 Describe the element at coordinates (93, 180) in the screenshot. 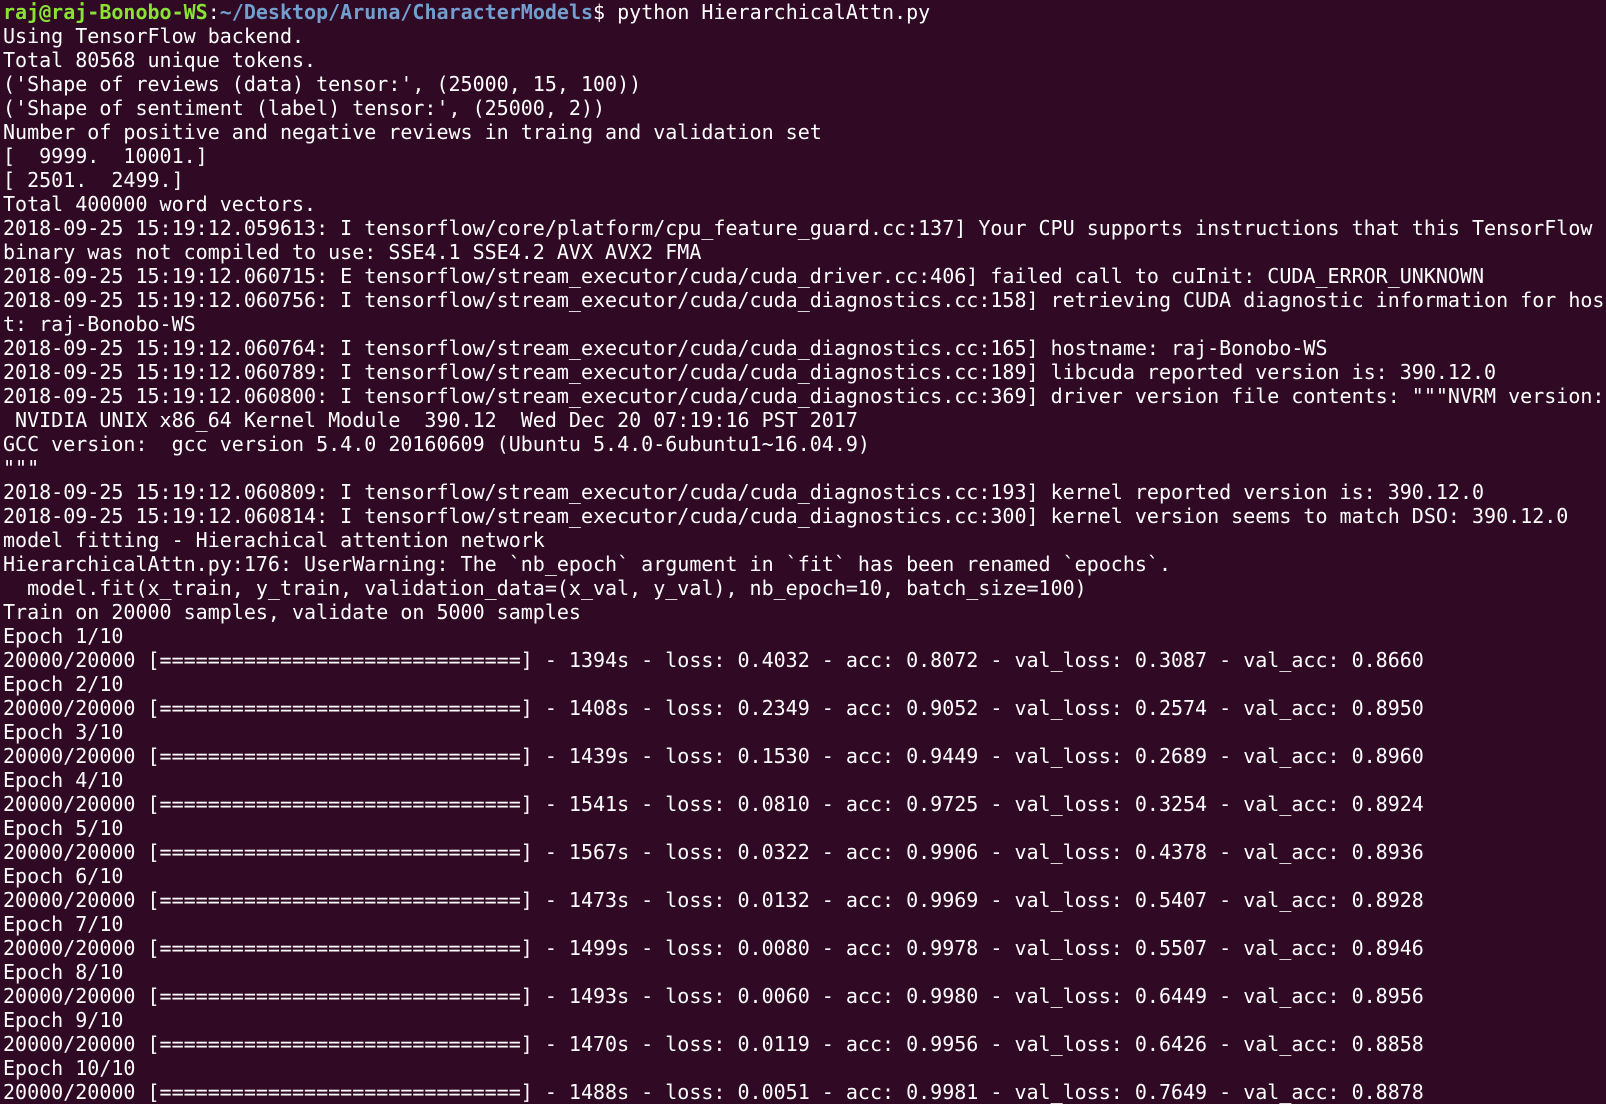

I see `output-line: [ 2501. 2499.]` at that location.